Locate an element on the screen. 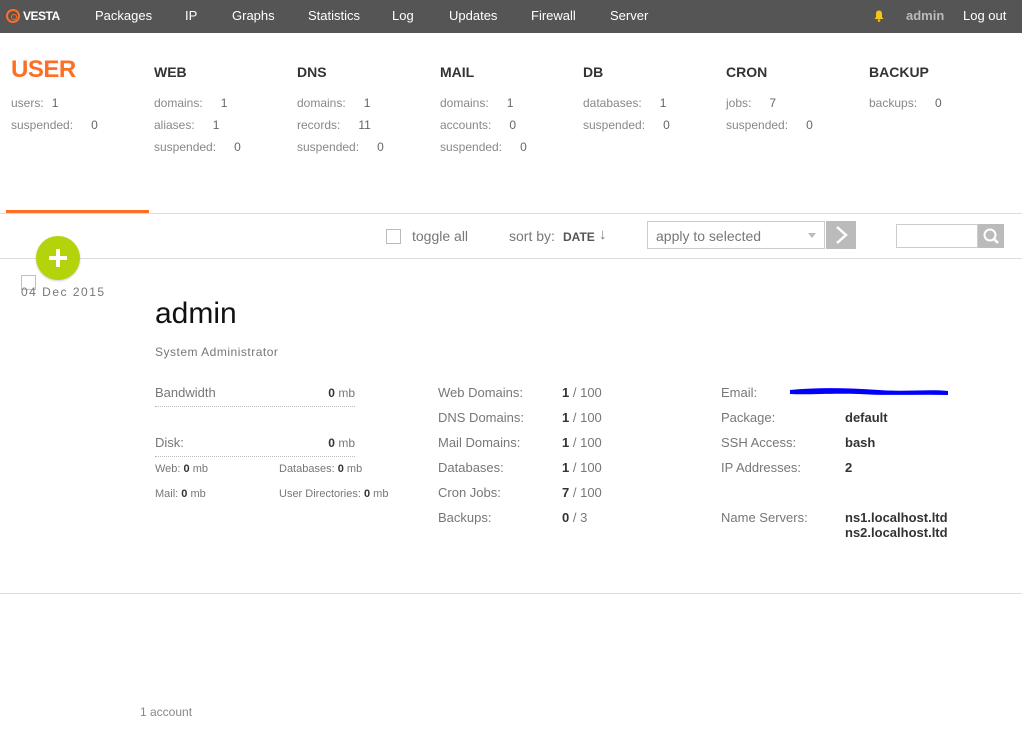 The width and height of the screenshot is (1022, 744). sort-by-value: DATE is located at coordinates (579, 237).